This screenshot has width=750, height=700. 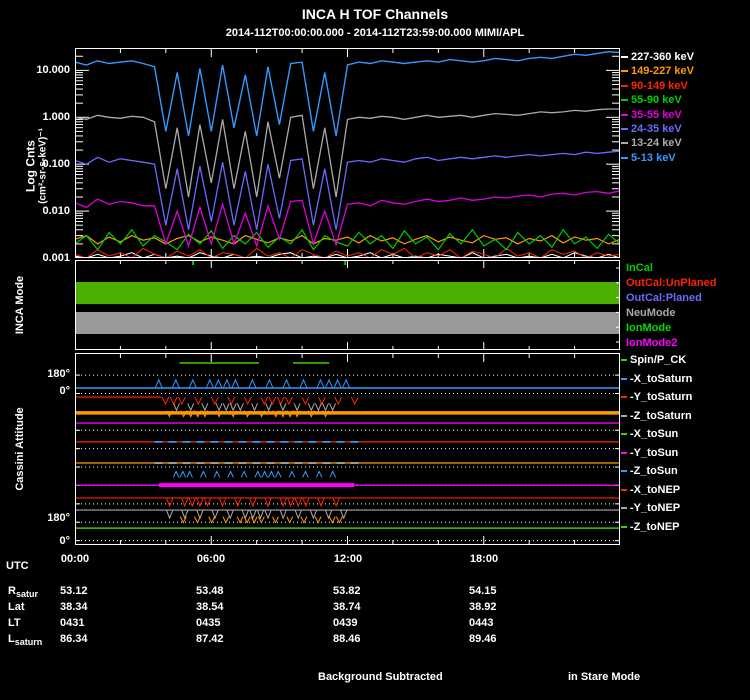 I want to click on row-label-main: Lat, so click(x=16, y=607).